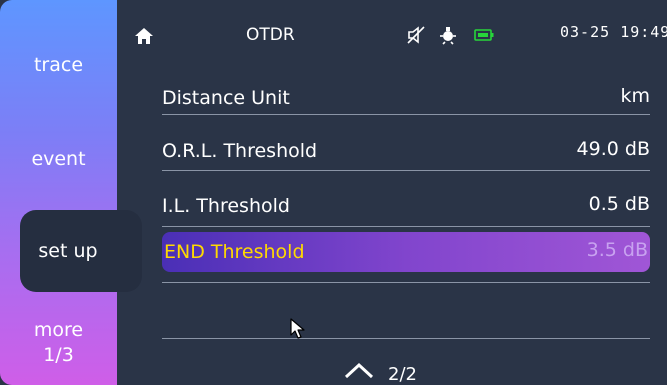 This screenshot has width=667, height=385. Describe the element at coordinates (635, 96) in the screenshot. I see `setting-value: km` at that location.